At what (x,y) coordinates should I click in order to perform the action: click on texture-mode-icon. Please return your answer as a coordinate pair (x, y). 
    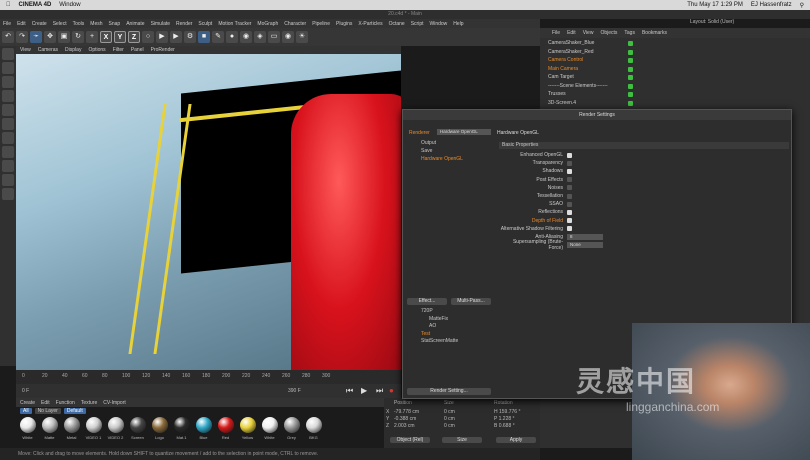
    Looking at the image, I should click on (8, 68).